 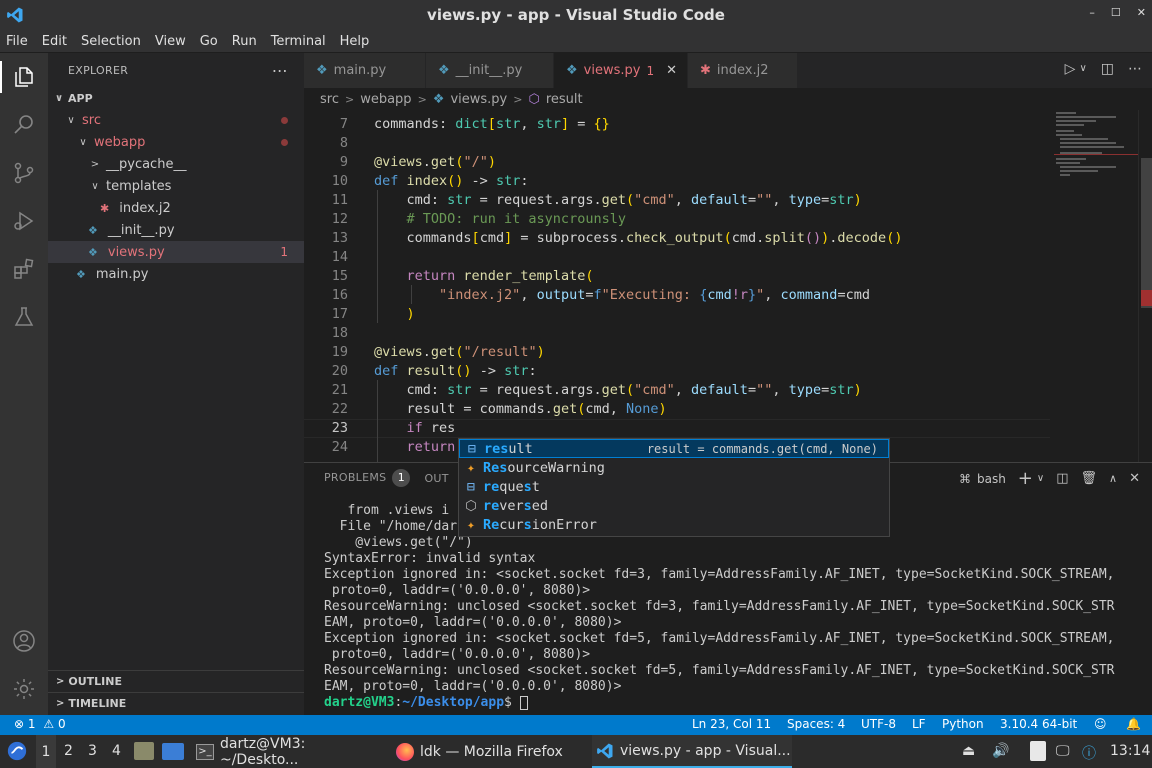 What do you see at coordinates (1062, 478) in the screenshot?
I see `split-terminal-button: ◫` at bounding box center [1062, 478].